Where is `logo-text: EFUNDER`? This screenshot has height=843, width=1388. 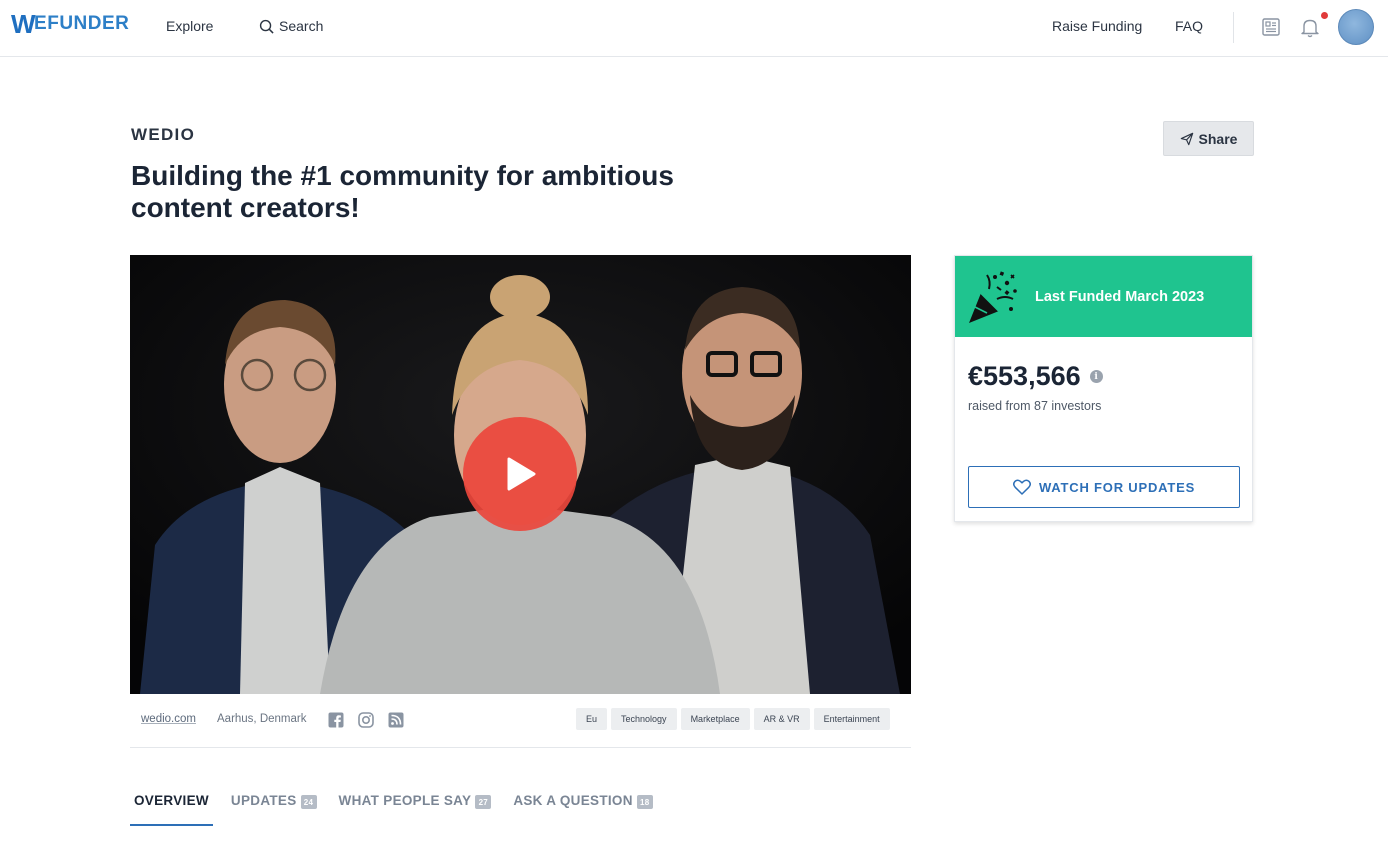 logo-text: EFUNDER is located at coordinates (82, 23).